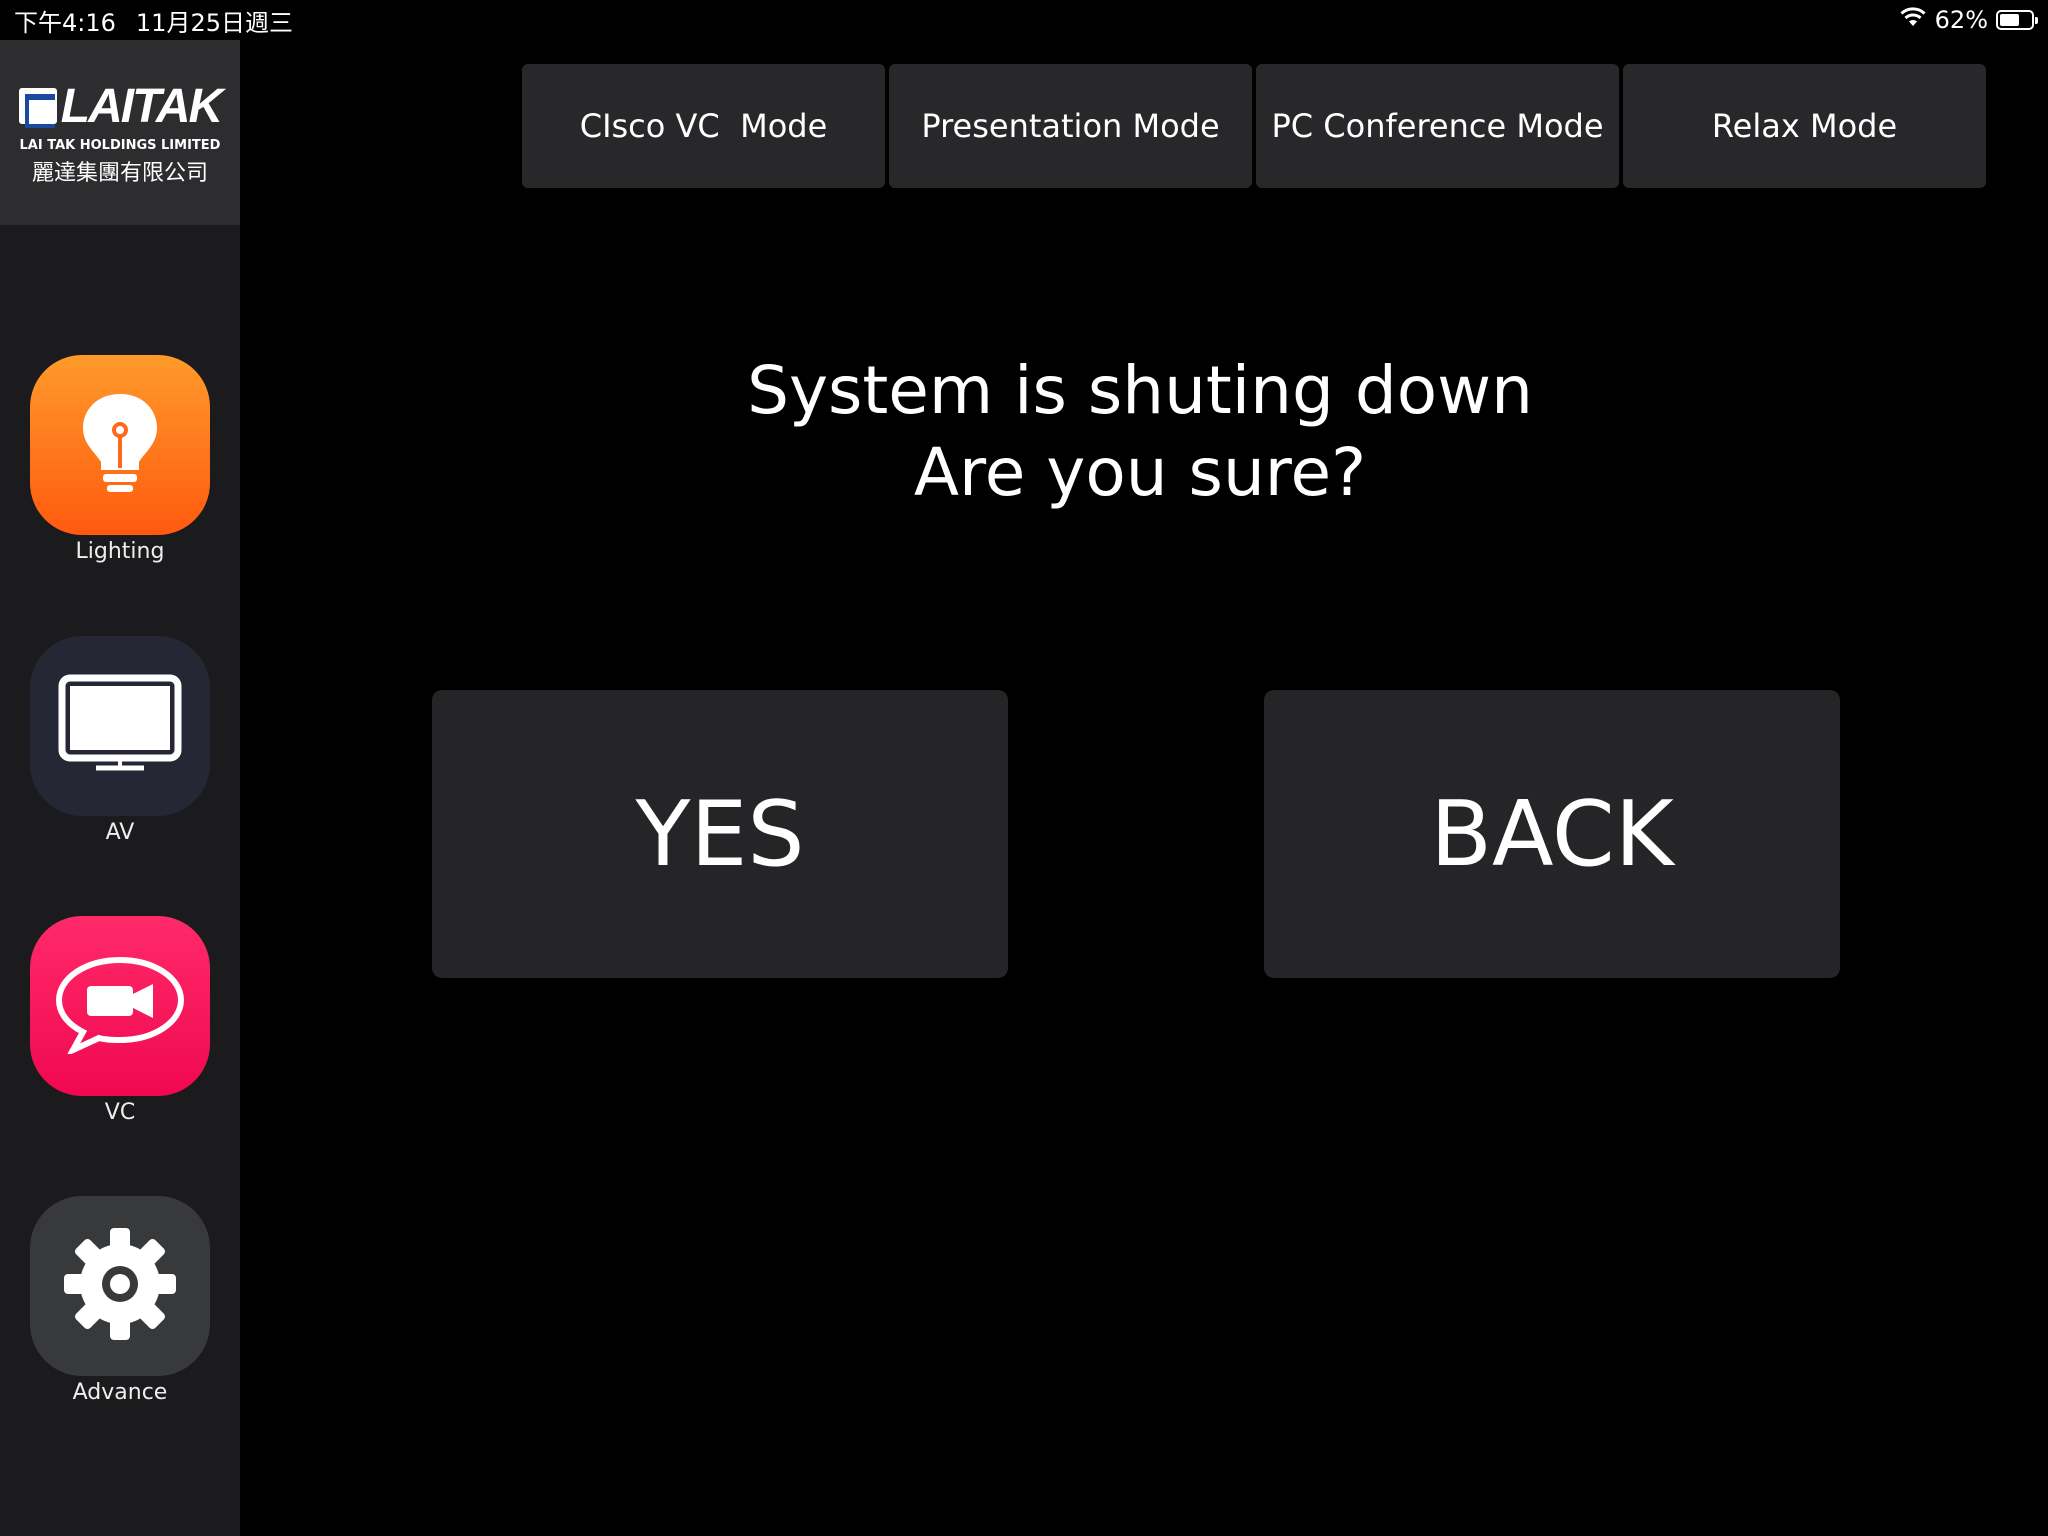  I want to click on sidebar-item-label: AV, so click(120, 832).